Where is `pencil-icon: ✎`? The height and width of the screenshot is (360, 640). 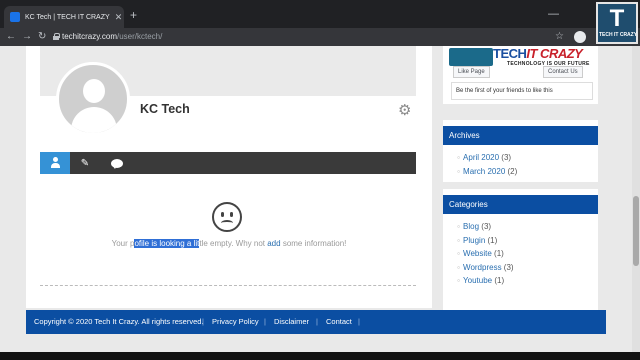 pencil-icon: ✎ is located at coordinates (85, 163).